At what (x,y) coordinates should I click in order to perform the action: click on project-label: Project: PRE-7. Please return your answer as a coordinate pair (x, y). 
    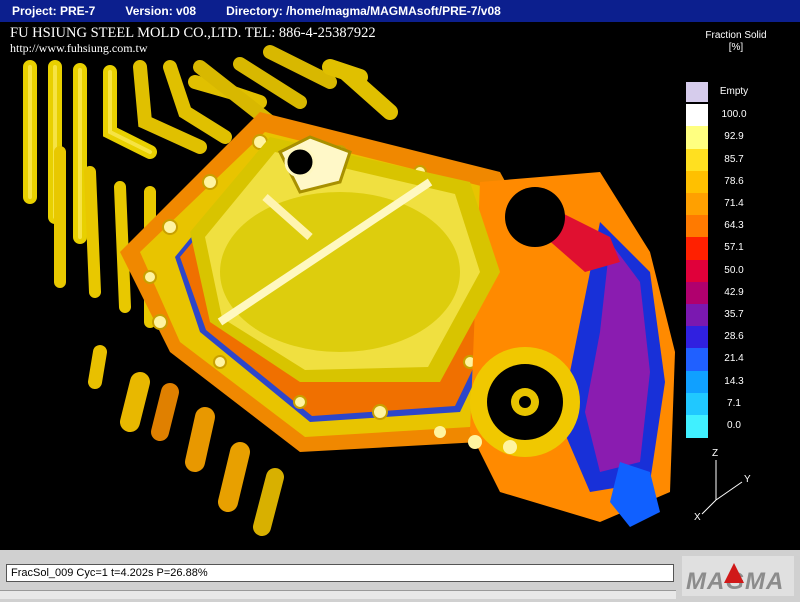
    Looking at the image, I should click on (54, 11).